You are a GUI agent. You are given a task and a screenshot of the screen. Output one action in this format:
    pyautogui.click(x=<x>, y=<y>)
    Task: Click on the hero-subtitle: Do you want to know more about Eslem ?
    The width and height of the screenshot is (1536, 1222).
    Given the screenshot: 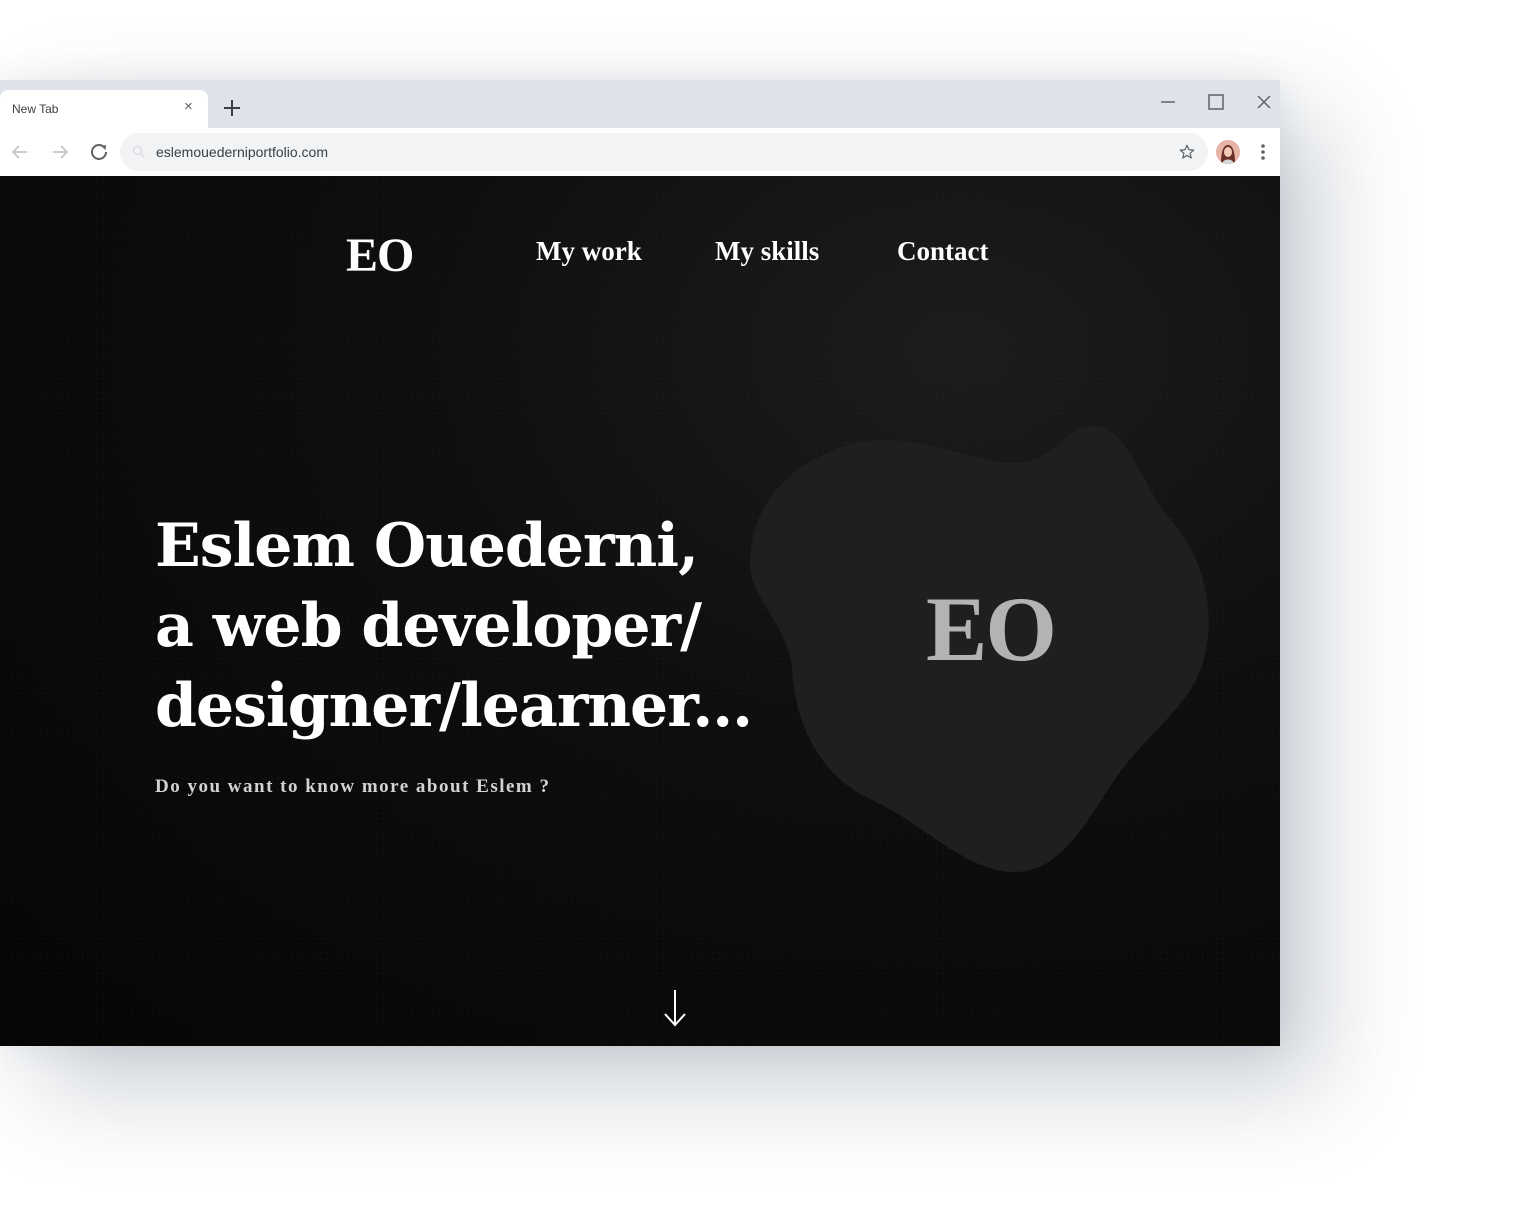 What is the action you would take?
    pyautogui.click(x=353, y=786)
    